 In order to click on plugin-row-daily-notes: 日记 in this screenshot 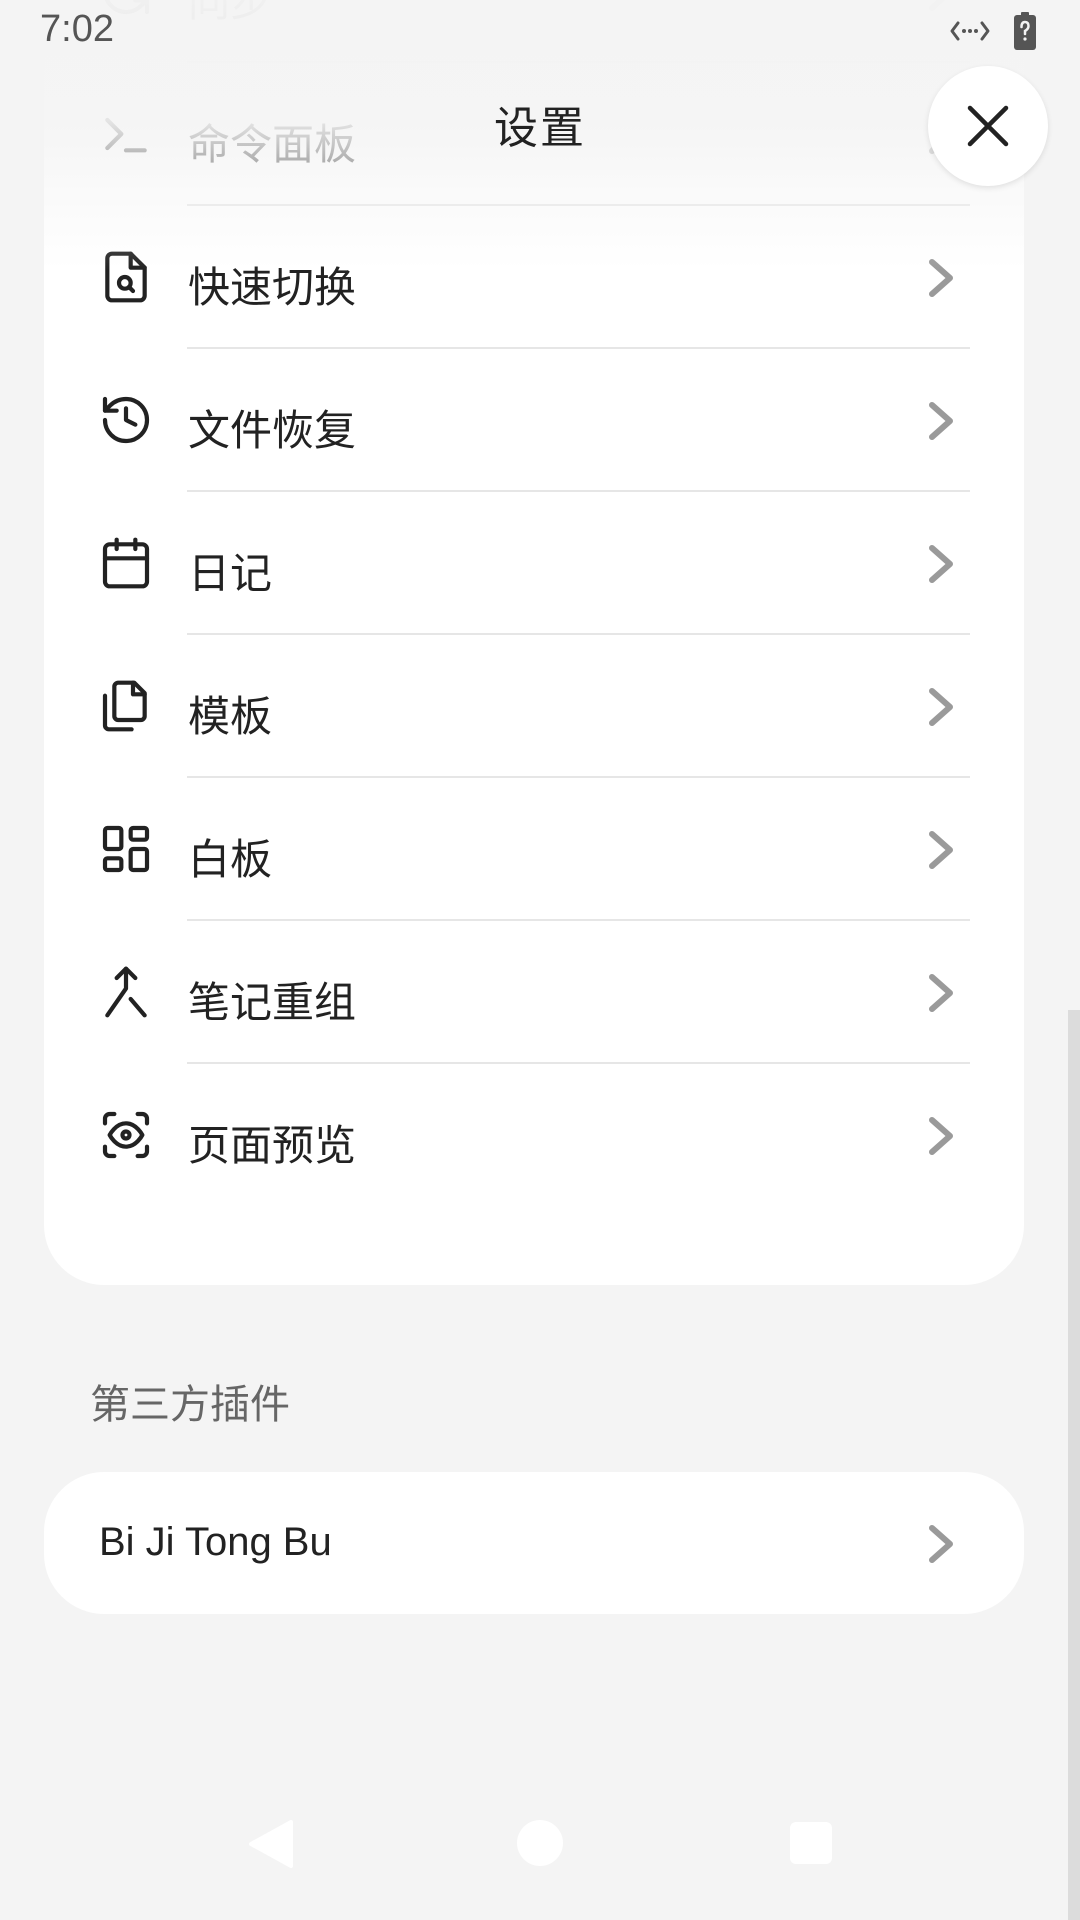, I will do `click(534, 563)`.